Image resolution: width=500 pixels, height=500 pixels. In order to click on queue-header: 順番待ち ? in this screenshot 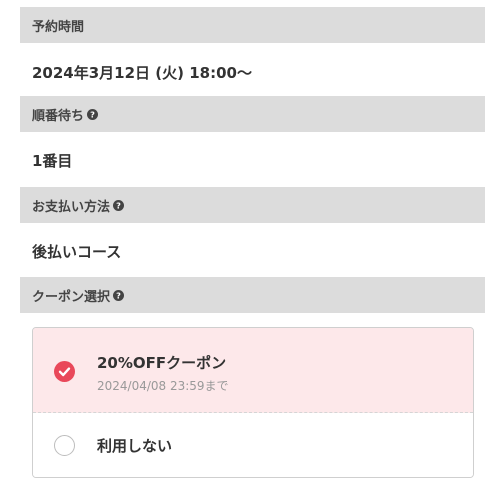, I will do `click(252, 114)`.